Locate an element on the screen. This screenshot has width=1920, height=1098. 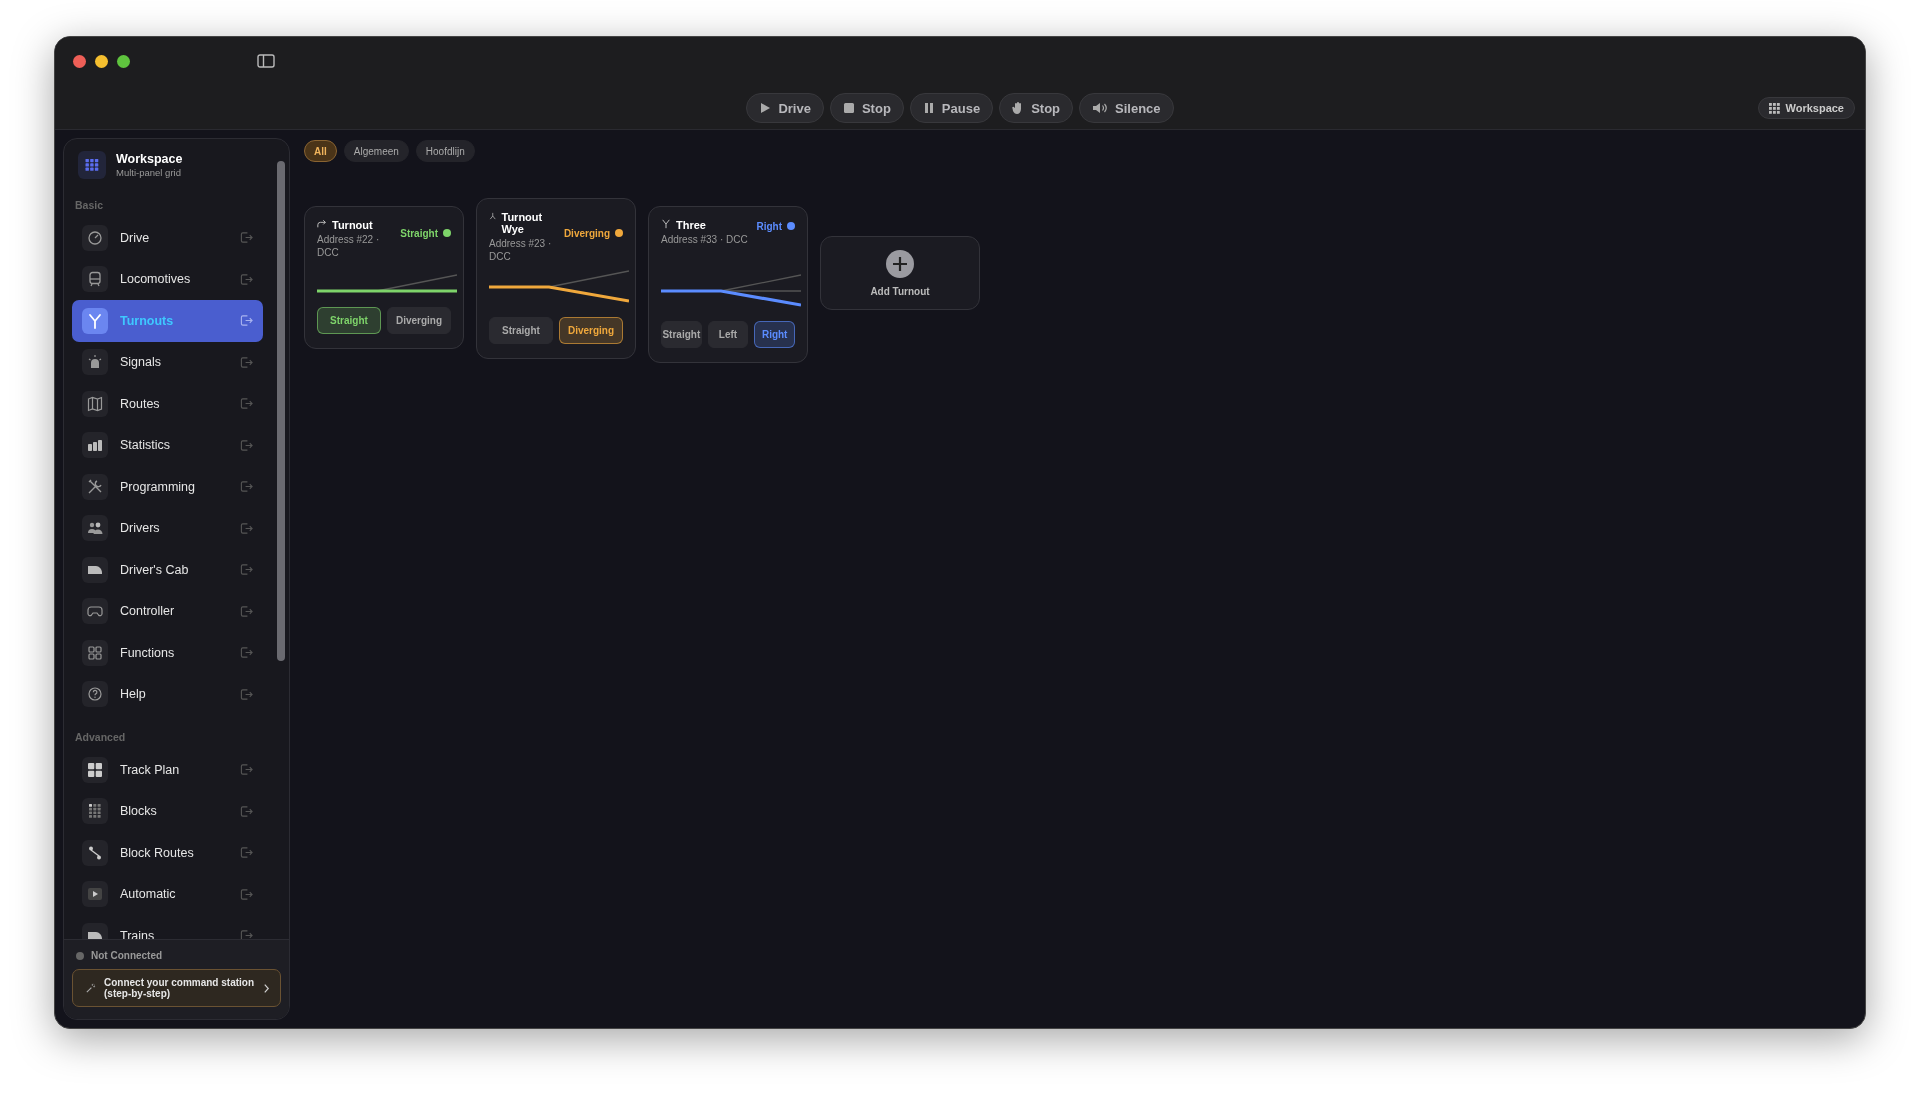
toolbar-button: Drive is located at coordinates (785, 108).